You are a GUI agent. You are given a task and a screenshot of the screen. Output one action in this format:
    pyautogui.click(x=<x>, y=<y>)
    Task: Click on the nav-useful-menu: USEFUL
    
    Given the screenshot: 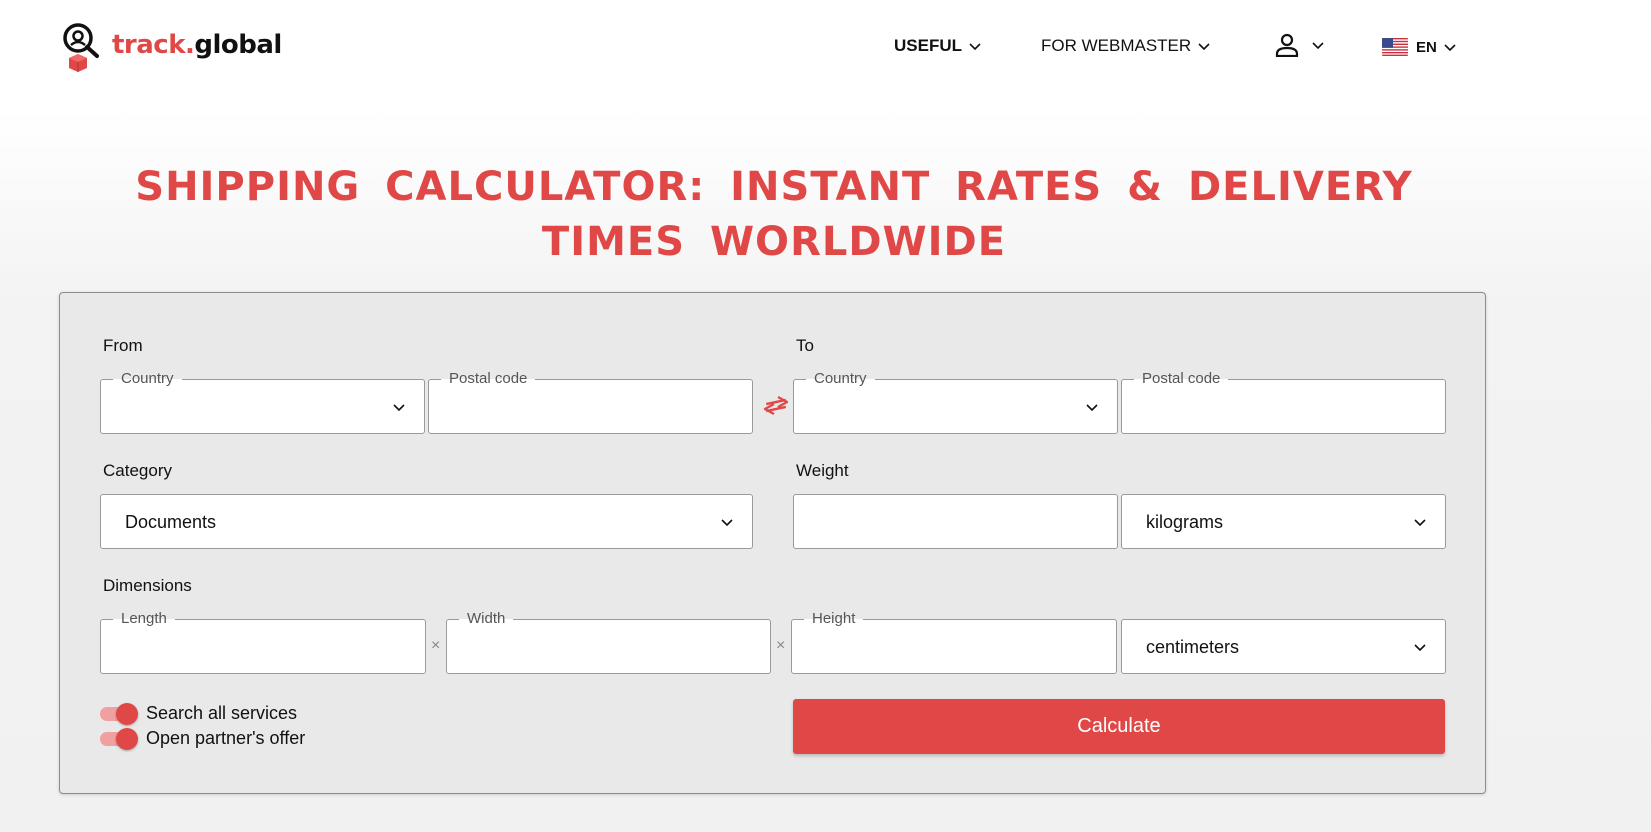 What is the action you would take?
    pyautogui.click(x=938, y=46)
    